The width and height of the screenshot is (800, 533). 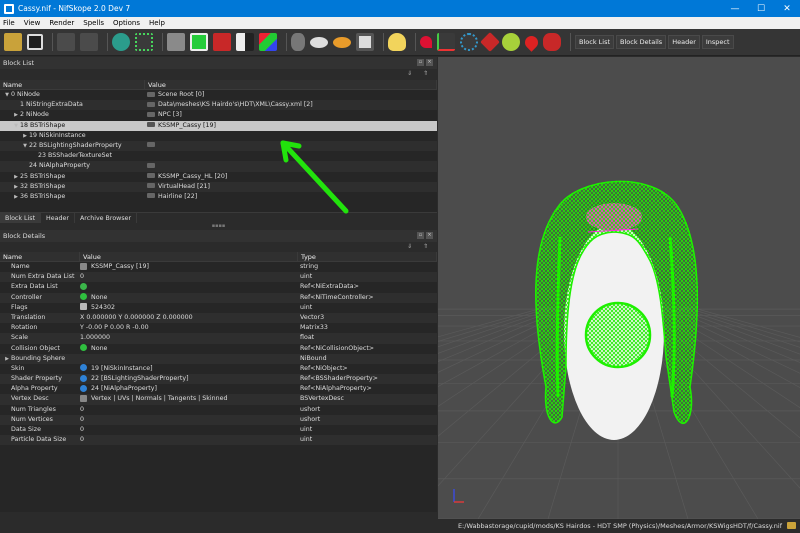 What do you see at coordinates (66, 42) in the screenshot?
I see `load-icon` at bounding box center [66, 42].